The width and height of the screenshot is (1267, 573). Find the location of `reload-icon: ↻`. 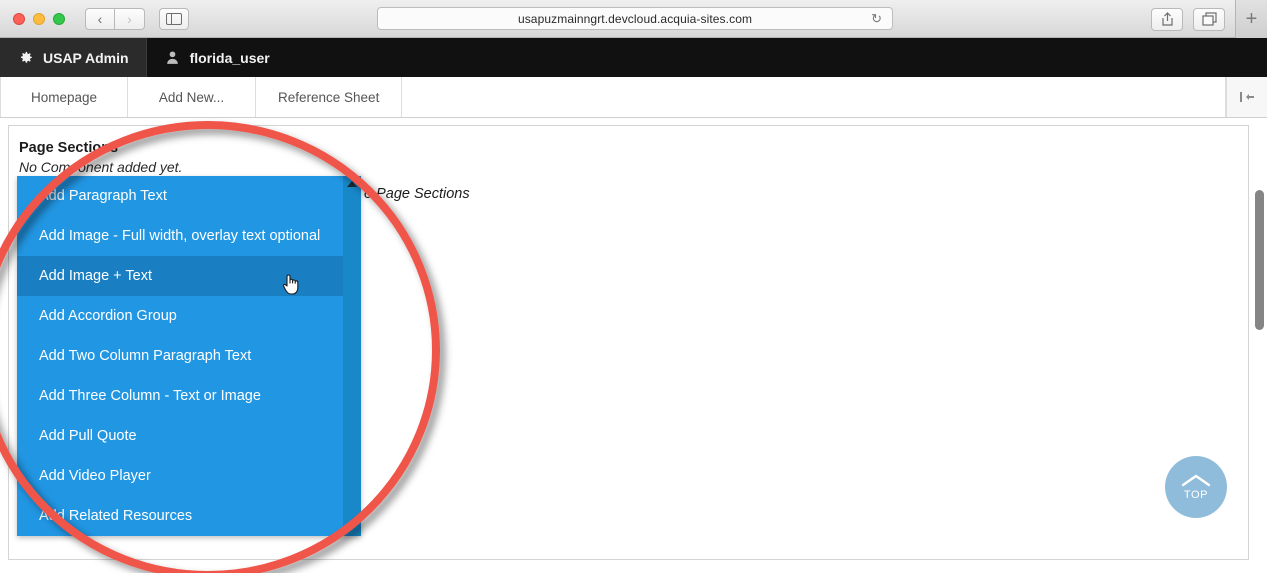

reload-icon: ↻ is located at coordinates (876, 19).